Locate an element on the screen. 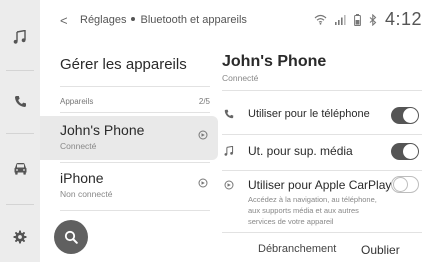  rail-music-button is located at coordinates (20, 37).